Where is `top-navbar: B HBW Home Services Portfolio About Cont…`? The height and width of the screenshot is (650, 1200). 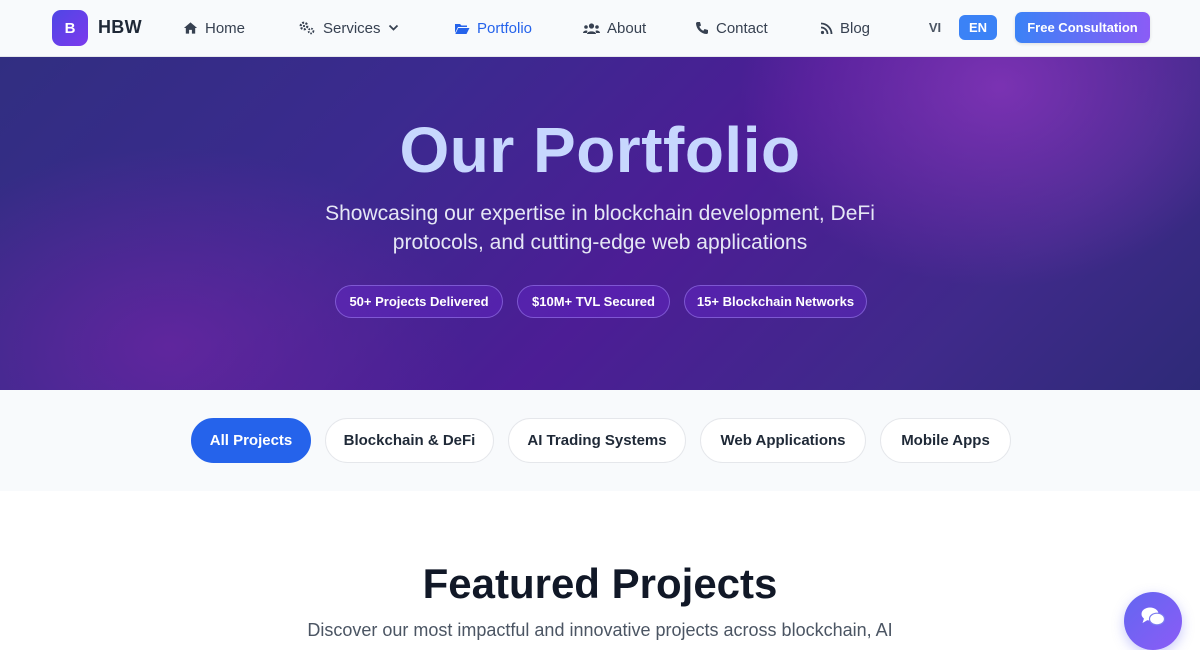
top-navbar: B HBW Home Services Portfolio About Cont… is located at coordinates (600, 28).